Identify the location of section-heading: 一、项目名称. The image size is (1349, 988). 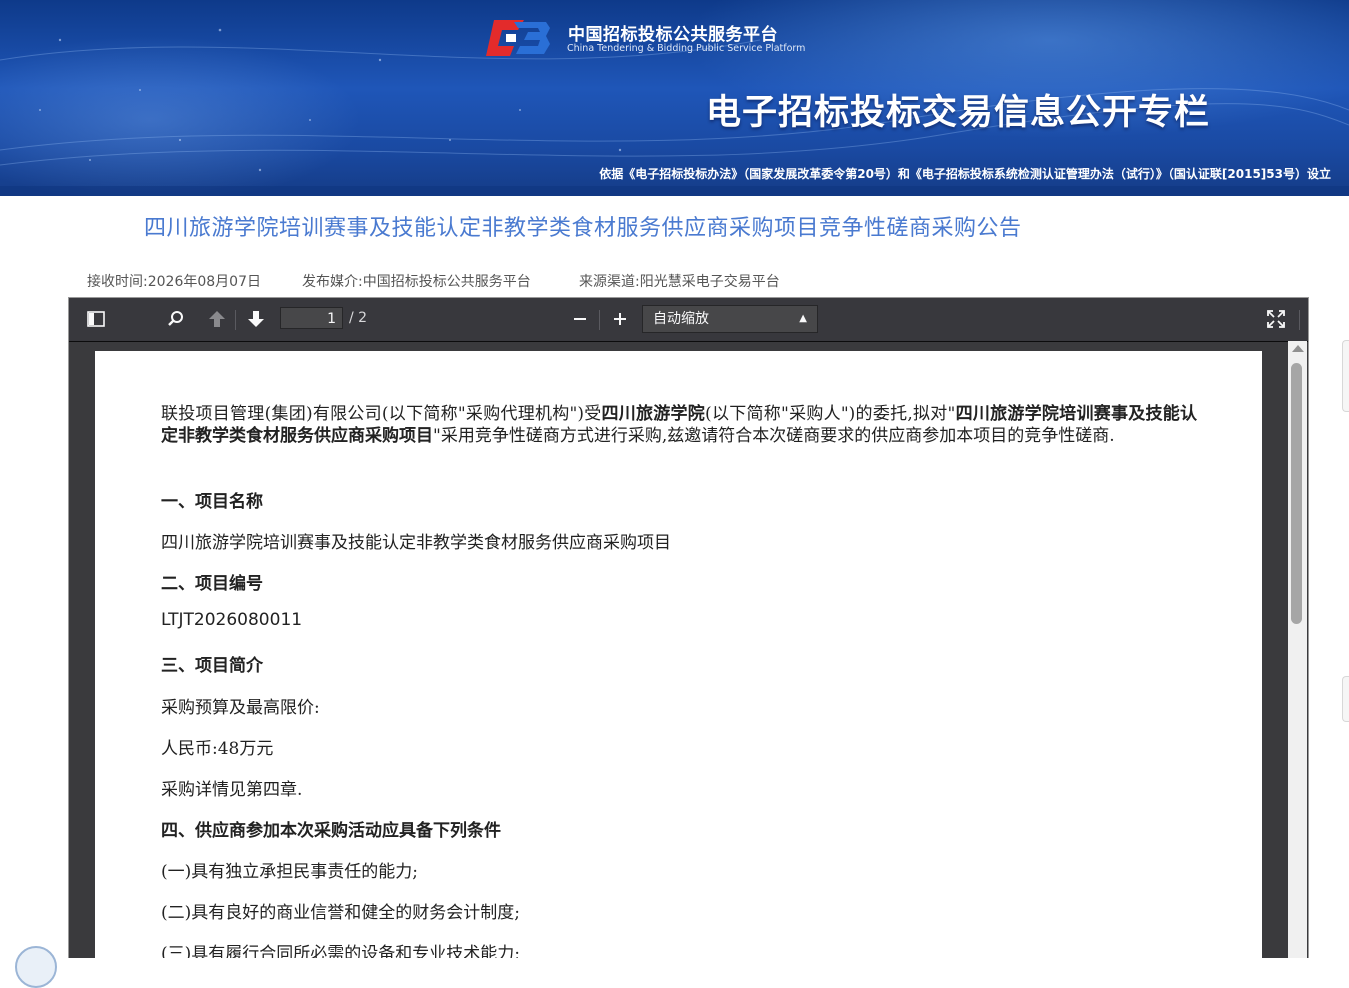
(212, 502).